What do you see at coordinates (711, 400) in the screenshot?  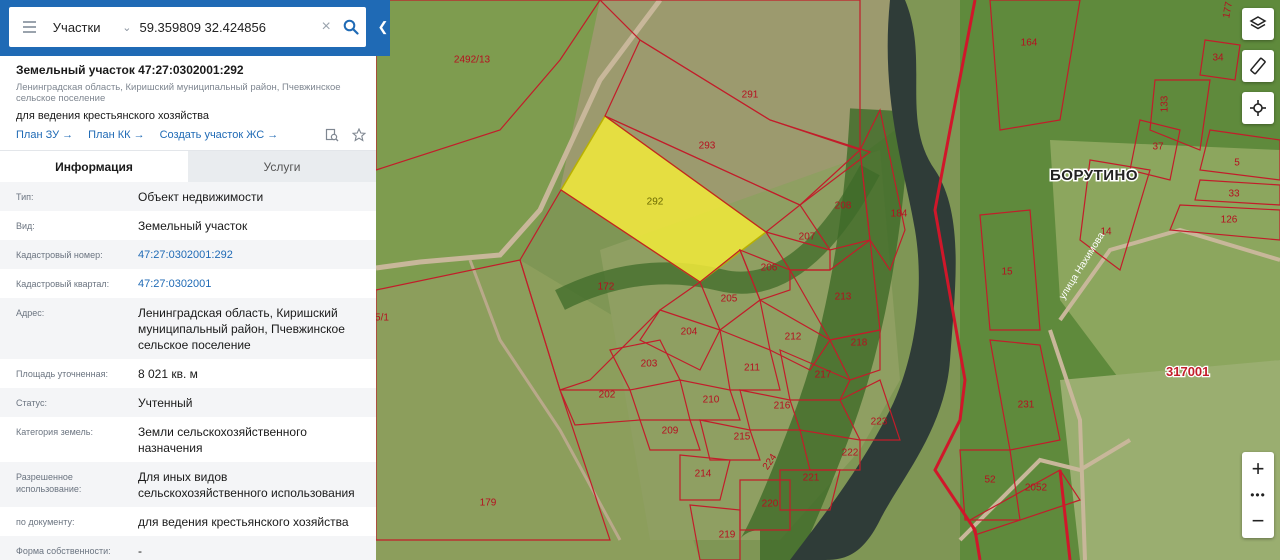 I see `parcel-label: 210` at bounding box center [711, 400].